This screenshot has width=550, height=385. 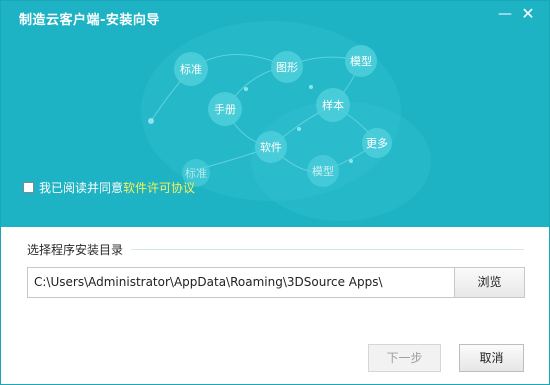 What do you see at coordinates (159, 187) in the screenshot?
I see `license-link: 软件许可协议` at bounding box center [159, 187].